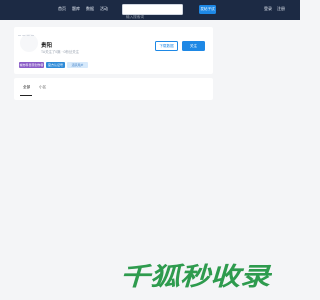 The width and height of the screenshot is (320, 300). What do you see at coordinates (77, 65) in the screenshot?
I see `badge-active: 活跃用户` at bounding box center [77, 65].